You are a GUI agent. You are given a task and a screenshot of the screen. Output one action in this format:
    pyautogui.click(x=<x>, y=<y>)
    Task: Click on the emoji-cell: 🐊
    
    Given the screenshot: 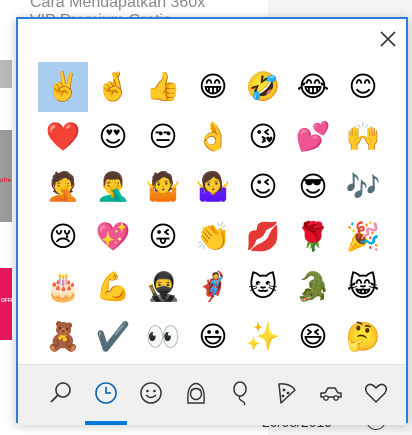 What is the action you would take?
    pyautogui.click(x=313, y=287)
    